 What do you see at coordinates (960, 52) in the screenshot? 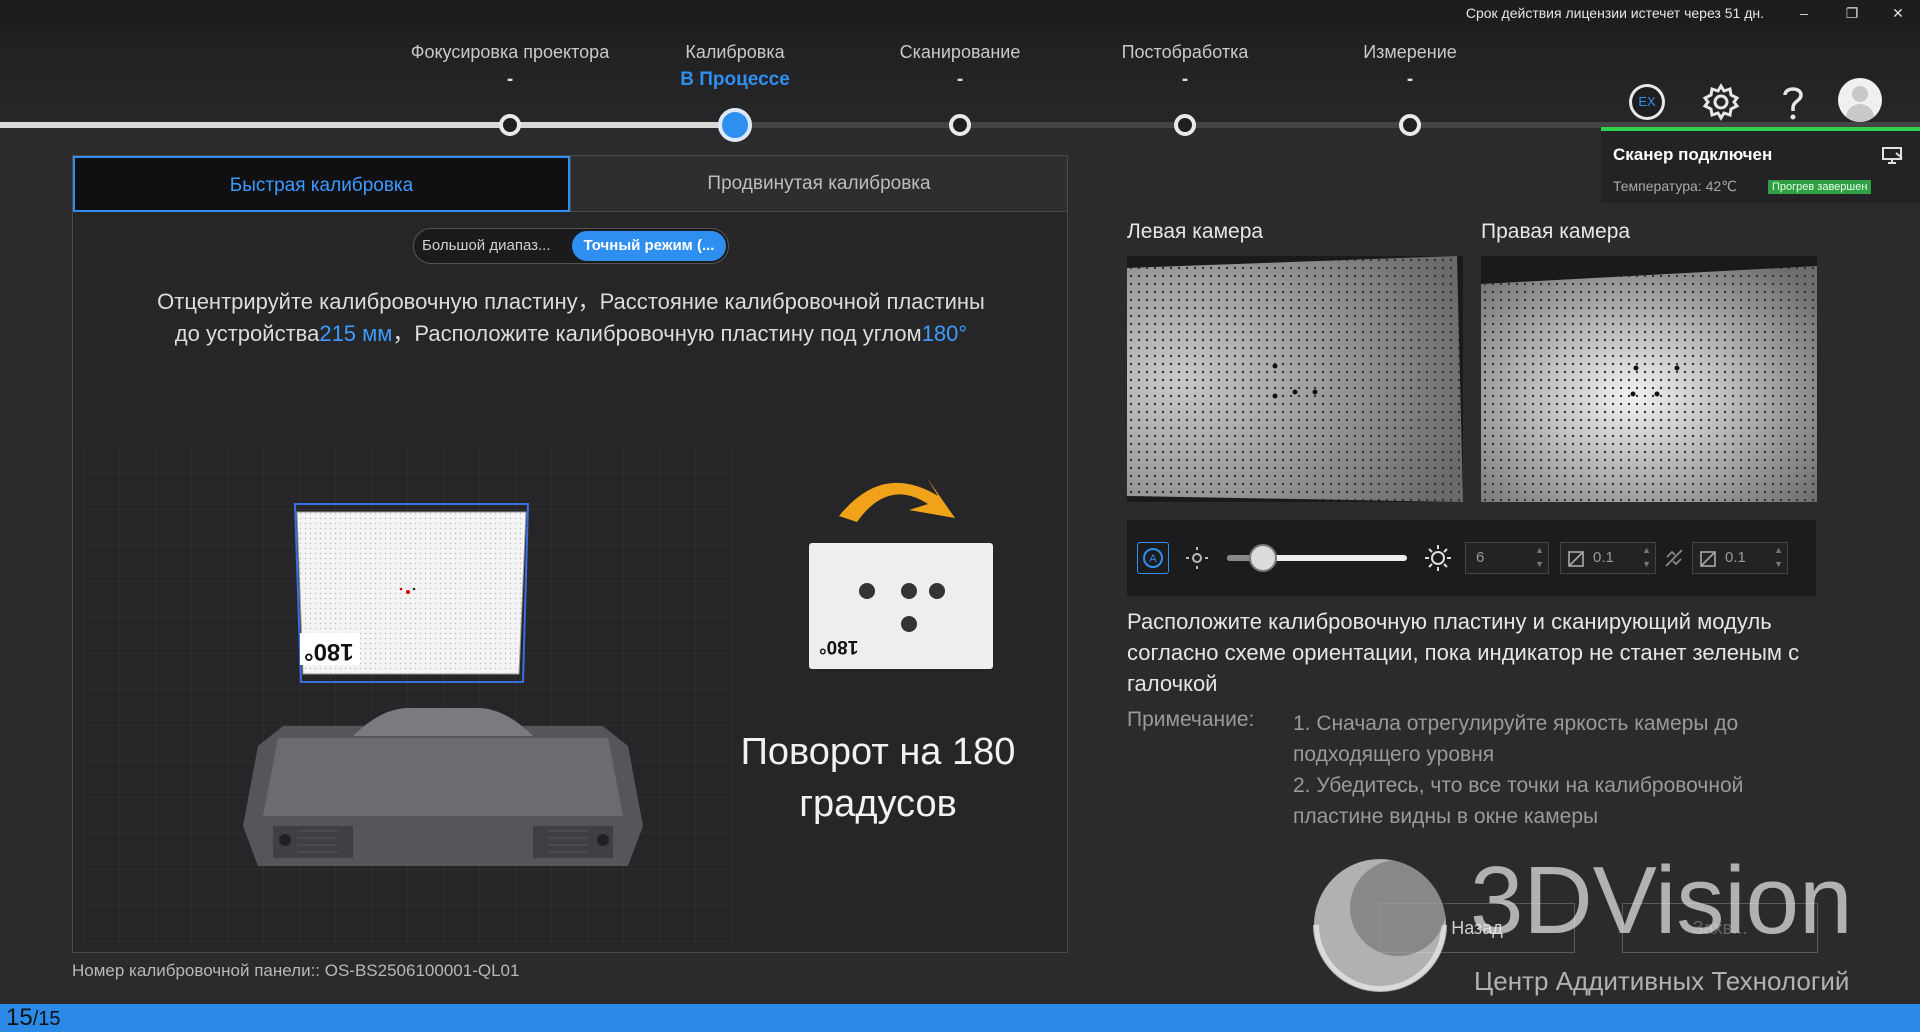
I see `step-label: Сканирование` at bounding box center [960, 52].